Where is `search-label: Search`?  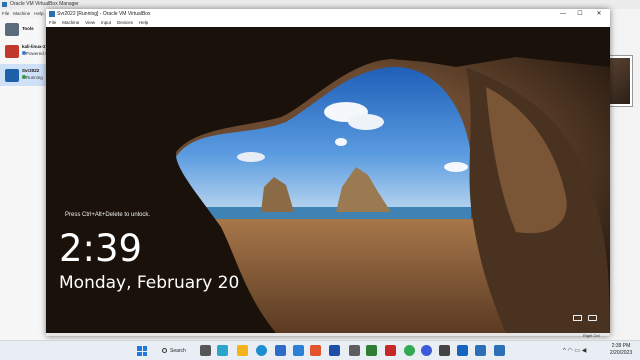
search-label: Search is located at coordinates (178, 351).